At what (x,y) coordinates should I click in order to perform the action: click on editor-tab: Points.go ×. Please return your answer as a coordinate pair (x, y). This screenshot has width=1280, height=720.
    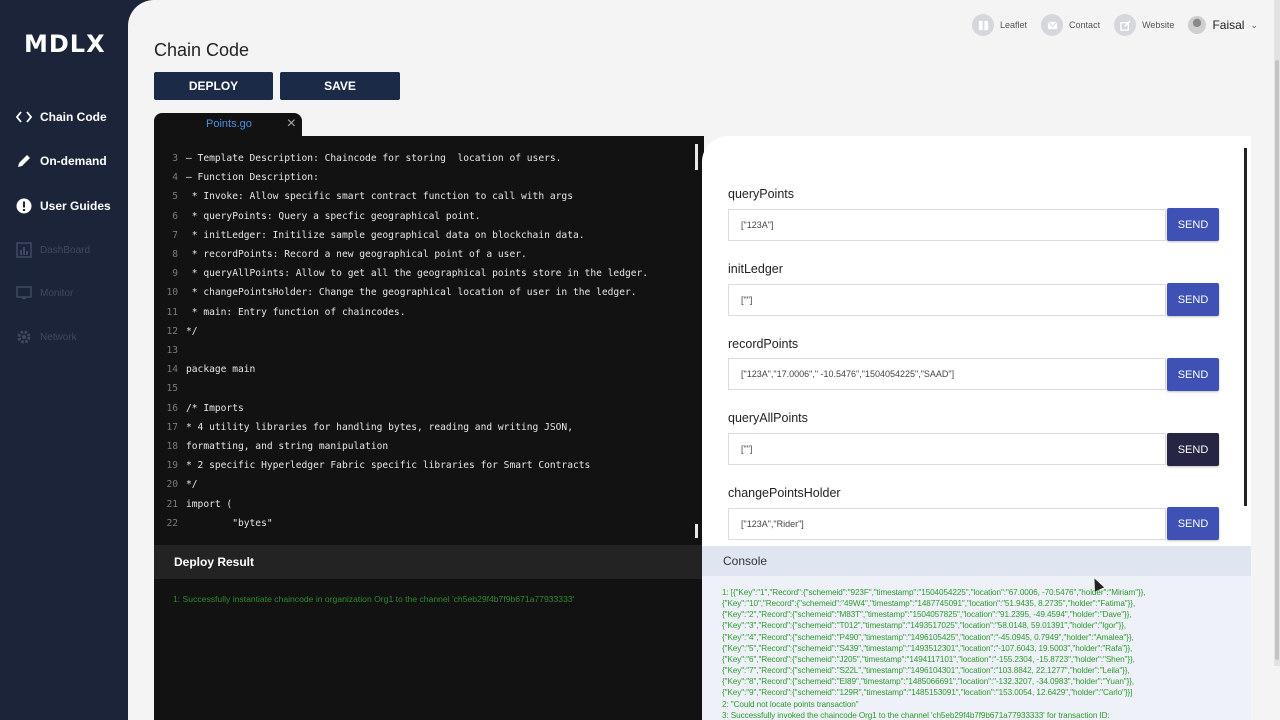
    Looking at the image, I should click on (228, 125).